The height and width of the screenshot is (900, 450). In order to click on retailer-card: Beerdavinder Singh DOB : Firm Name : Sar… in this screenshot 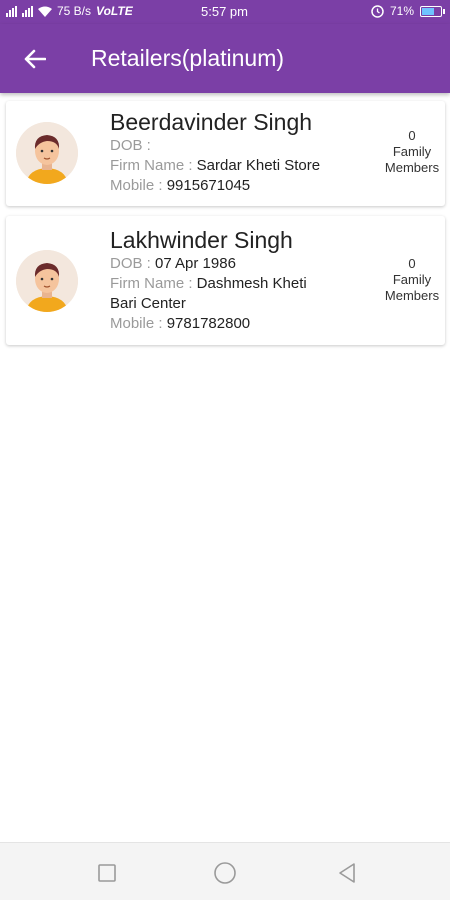, I will do `click(225, 153)`.